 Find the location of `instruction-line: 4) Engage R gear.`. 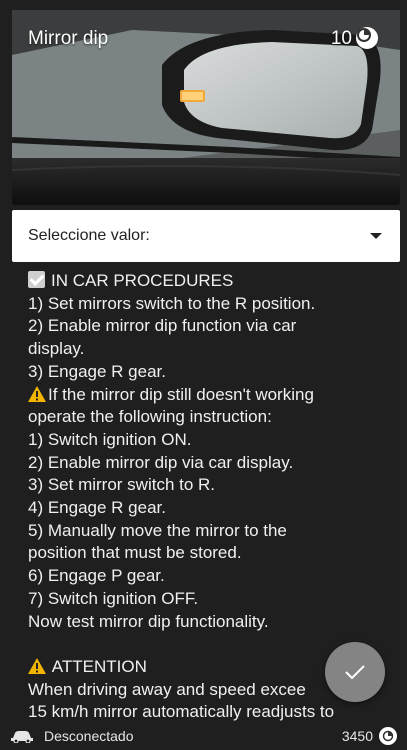

instruction-line: 4) Engage R gear. is located at coordinates (97, 508).